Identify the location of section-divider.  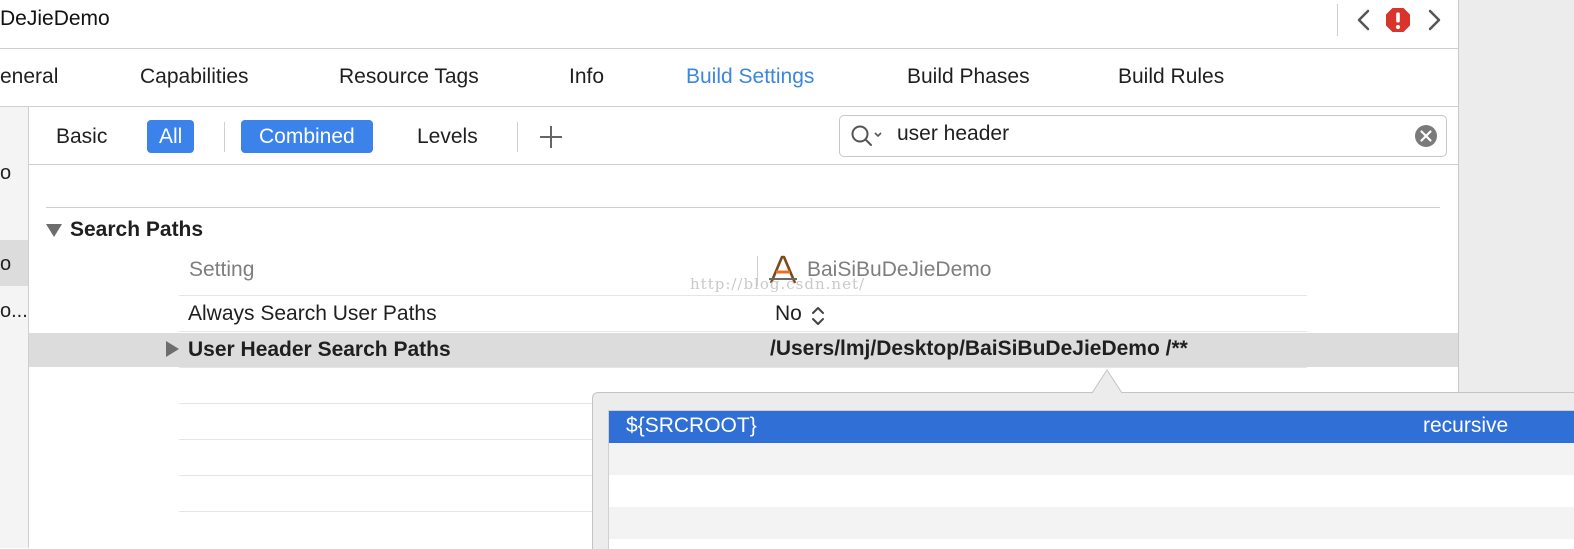
(743, 207).